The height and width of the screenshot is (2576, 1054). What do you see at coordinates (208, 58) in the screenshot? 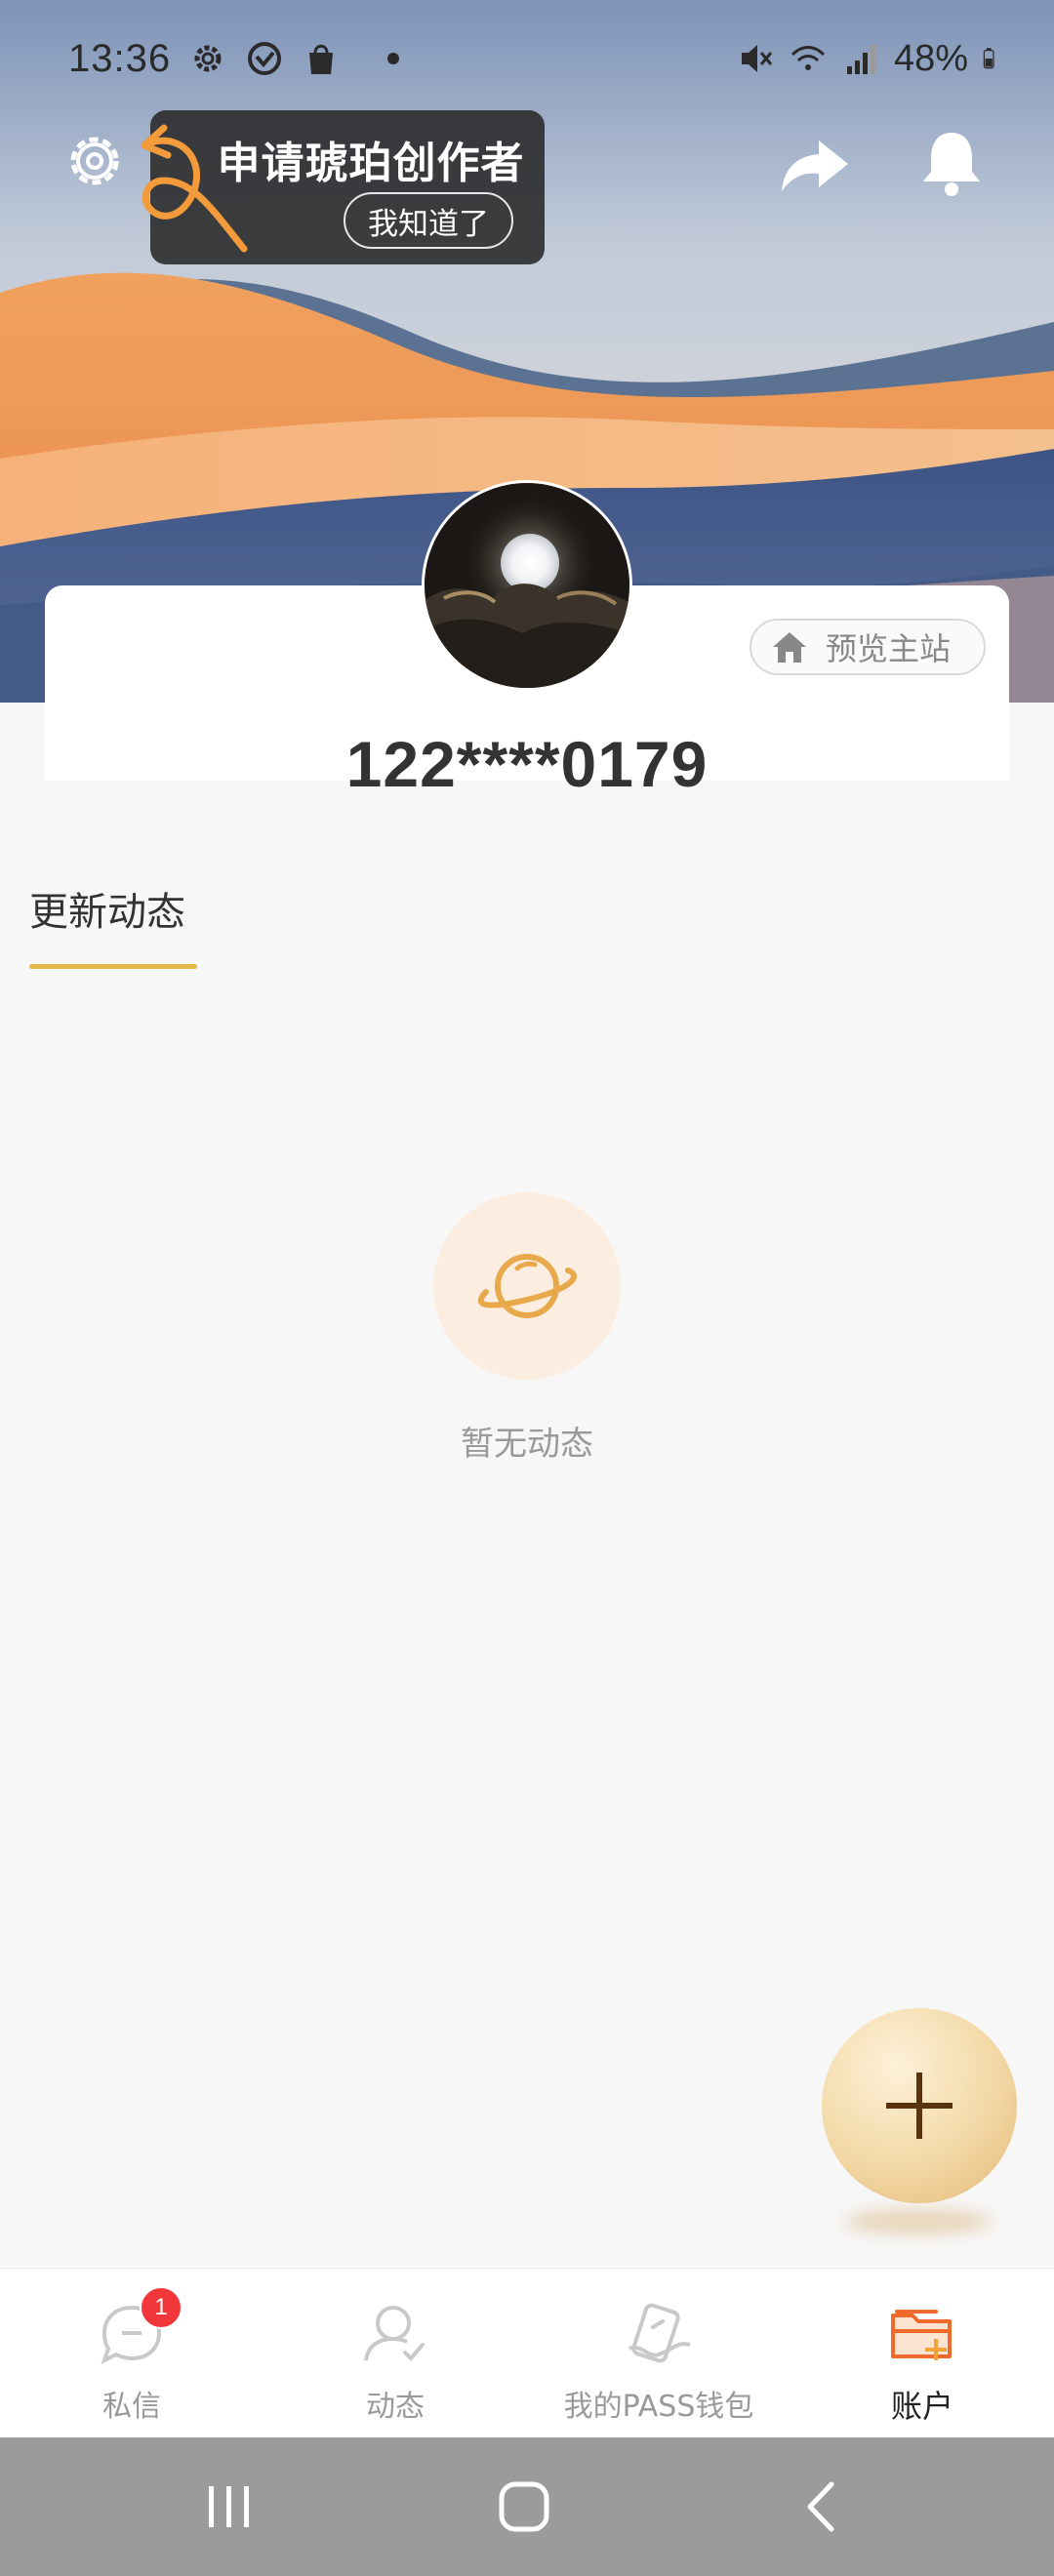
I see `settings-status-icon` at bounding box center [208, 58].